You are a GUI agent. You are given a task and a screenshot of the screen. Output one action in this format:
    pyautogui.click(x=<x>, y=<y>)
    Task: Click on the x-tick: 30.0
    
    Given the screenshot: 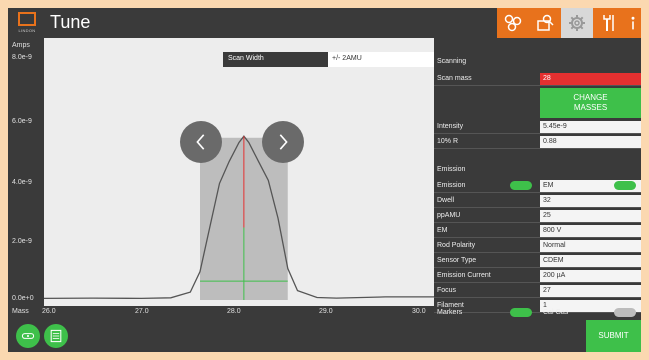 What is the action you would take?
    pyautogui.click(x=419, y=311)
    